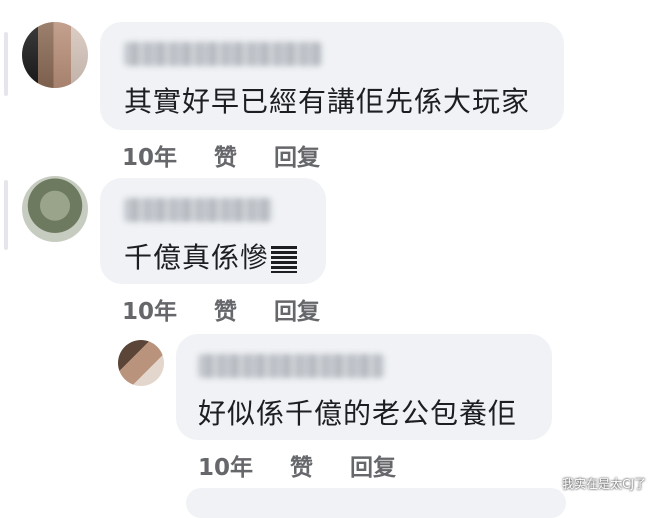 This screenshot has width=652, height=518. Describe the element at coordinates (327, 101) in the screenshot. I see `comment-text: 其實好早已經有講佢先係大玩家` at that location.